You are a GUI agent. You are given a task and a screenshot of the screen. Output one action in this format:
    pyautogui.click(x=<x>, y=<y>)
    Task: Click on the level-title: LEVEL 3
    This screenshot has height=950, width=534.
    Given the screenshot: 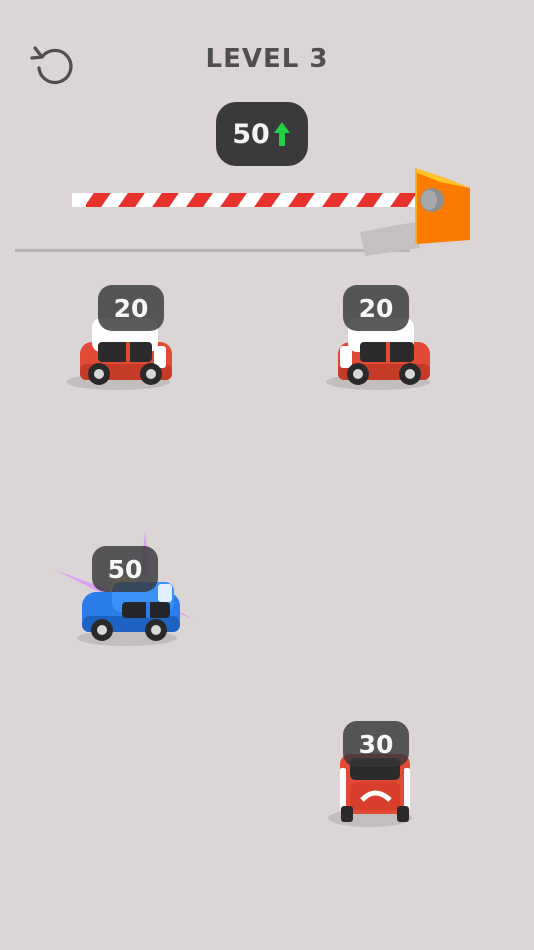 What is the action you would take?
    pyautogui.click(x=267, y=59)
    